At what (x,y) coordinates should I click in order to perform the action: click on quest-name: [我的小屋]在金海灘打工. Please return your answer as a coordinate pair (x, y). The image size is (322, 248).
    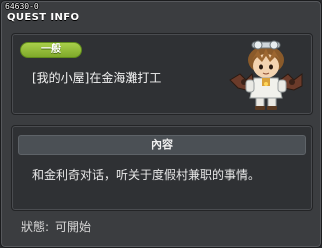
    Looking at the image, I should click on (97, 78).